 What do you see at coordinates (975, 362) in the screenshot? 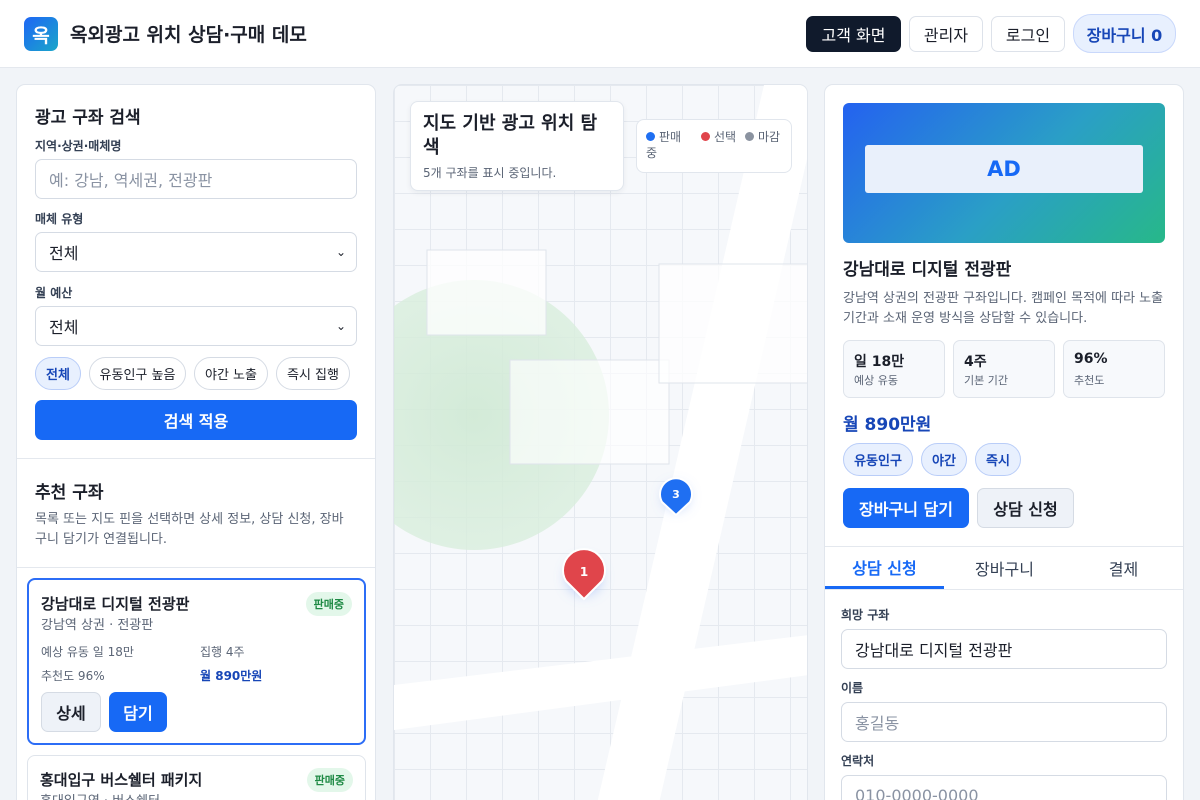
I see `stat-value: 4주` at bounding box center [975, 362].